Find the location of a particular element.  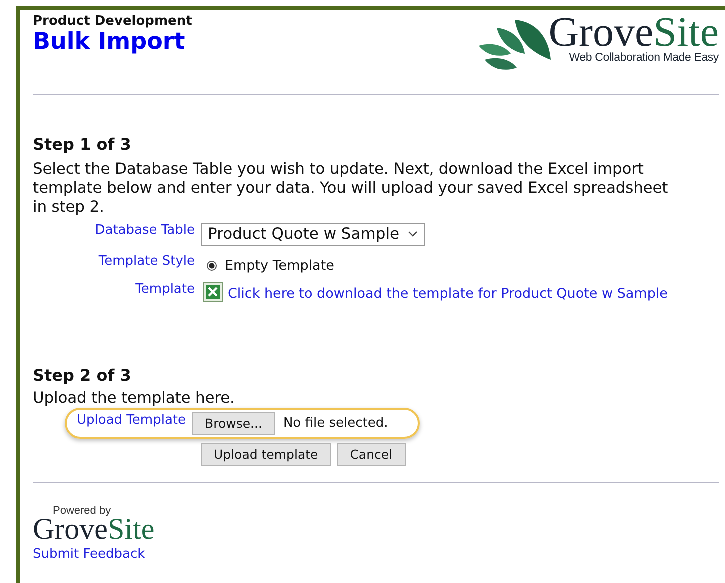

field-label: Upload Template is located at coordinates (132, 420).